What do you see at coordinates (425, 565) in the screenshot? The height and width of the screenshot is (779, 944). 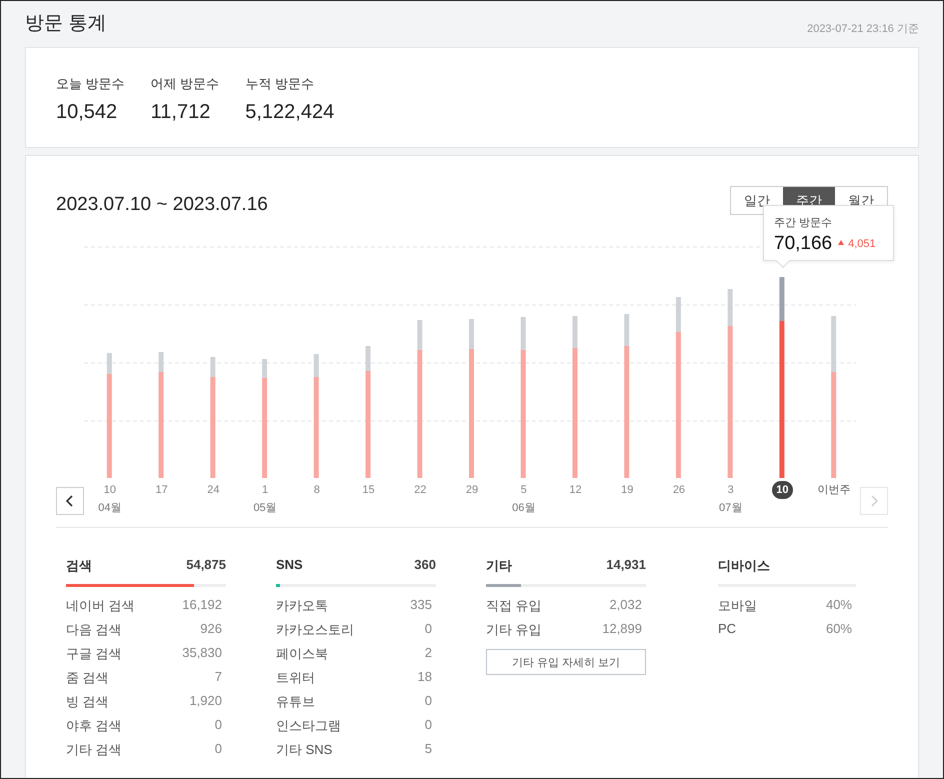 I see `section-total: 360` at bounding box center [425, 565].